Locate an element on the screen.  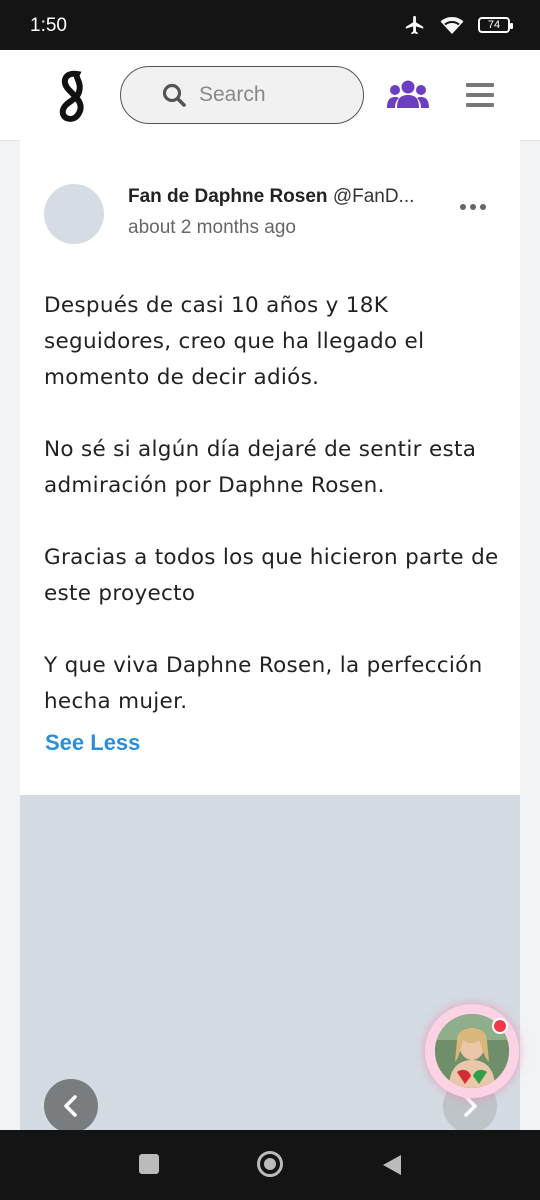
recents-icon is located at coordinates (149, 1164).